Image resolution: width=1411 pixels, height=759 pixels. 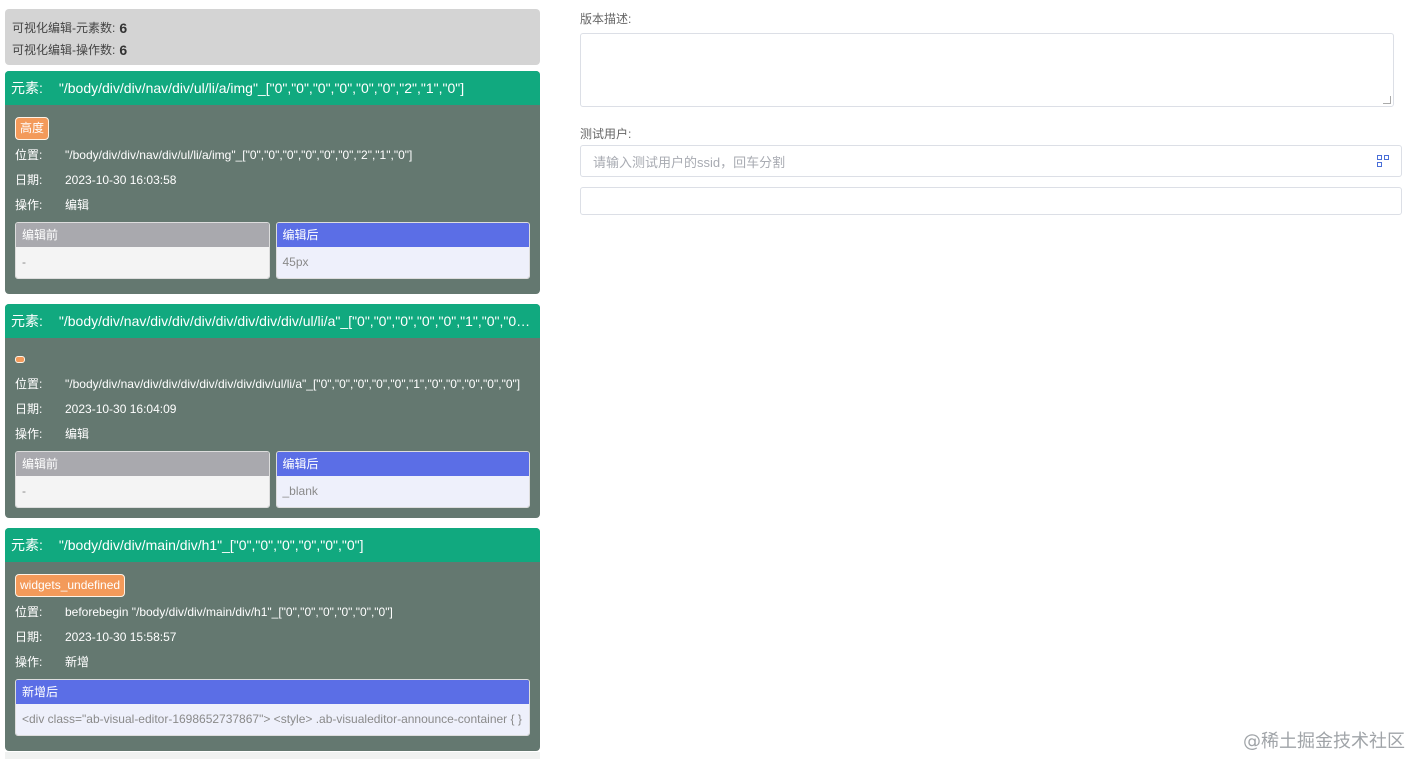 I want to click on property-badge: 高度, so click(x=32, y=128).